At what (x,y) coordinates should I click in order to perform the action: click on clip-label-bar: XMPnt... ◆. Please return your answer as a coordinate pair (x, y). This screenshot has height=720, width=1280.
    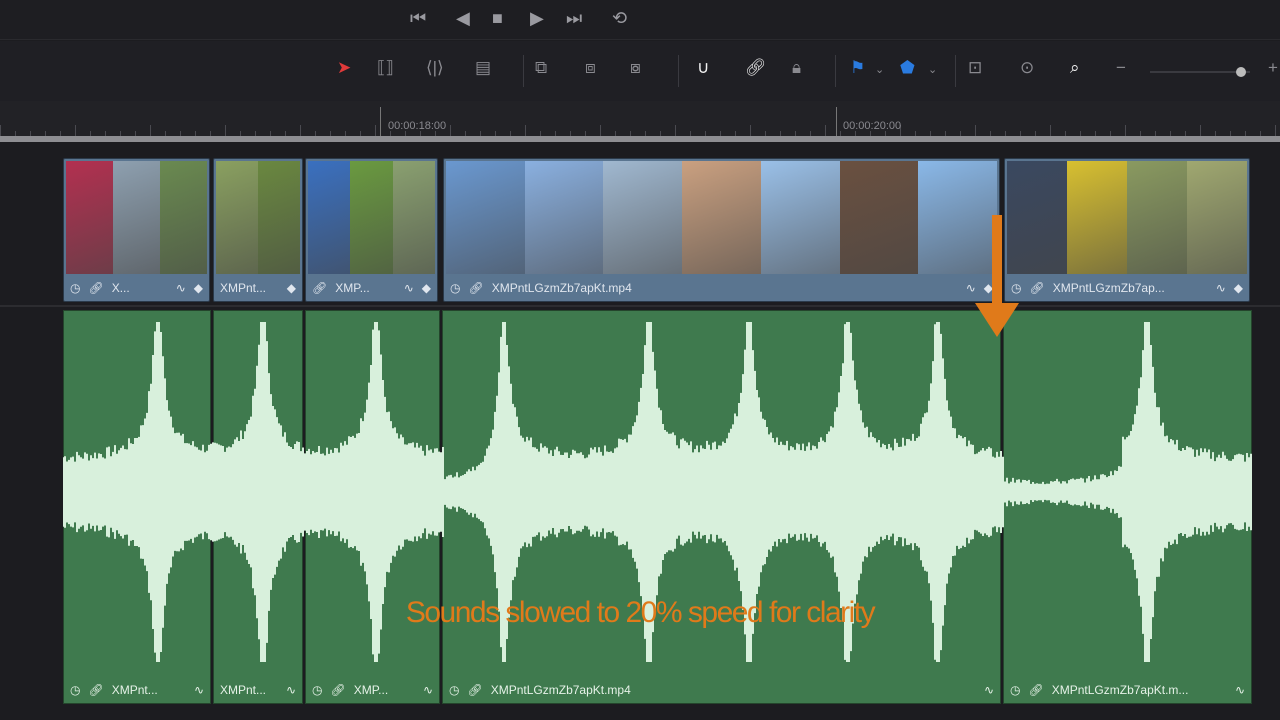
    Looking at the image, I should click on (258, 287).